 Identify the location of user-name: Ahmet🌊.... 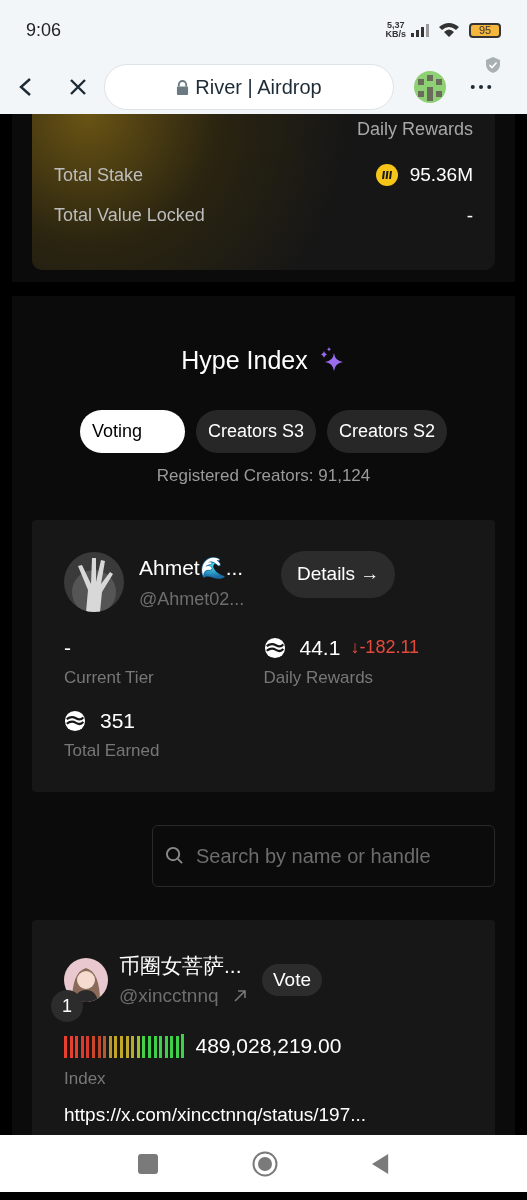
(192, 568).